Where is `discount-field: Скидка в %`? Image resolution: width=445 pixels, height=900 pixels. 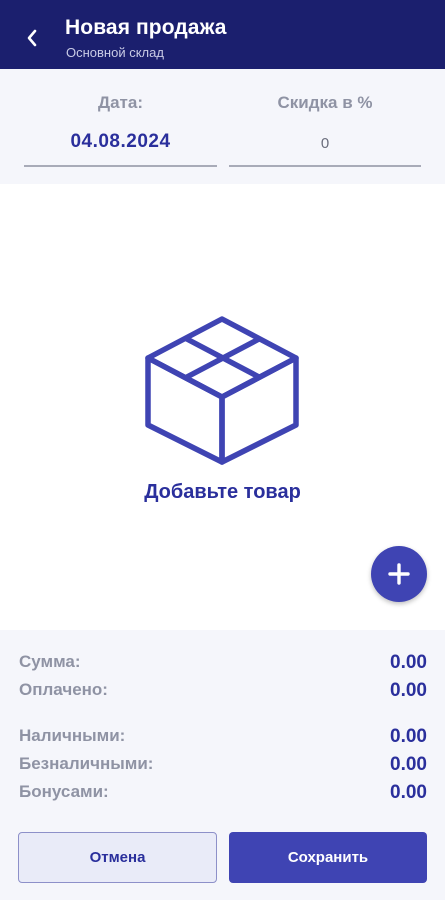 discount-field: Скидка в % is located at coordinates (325, 126).